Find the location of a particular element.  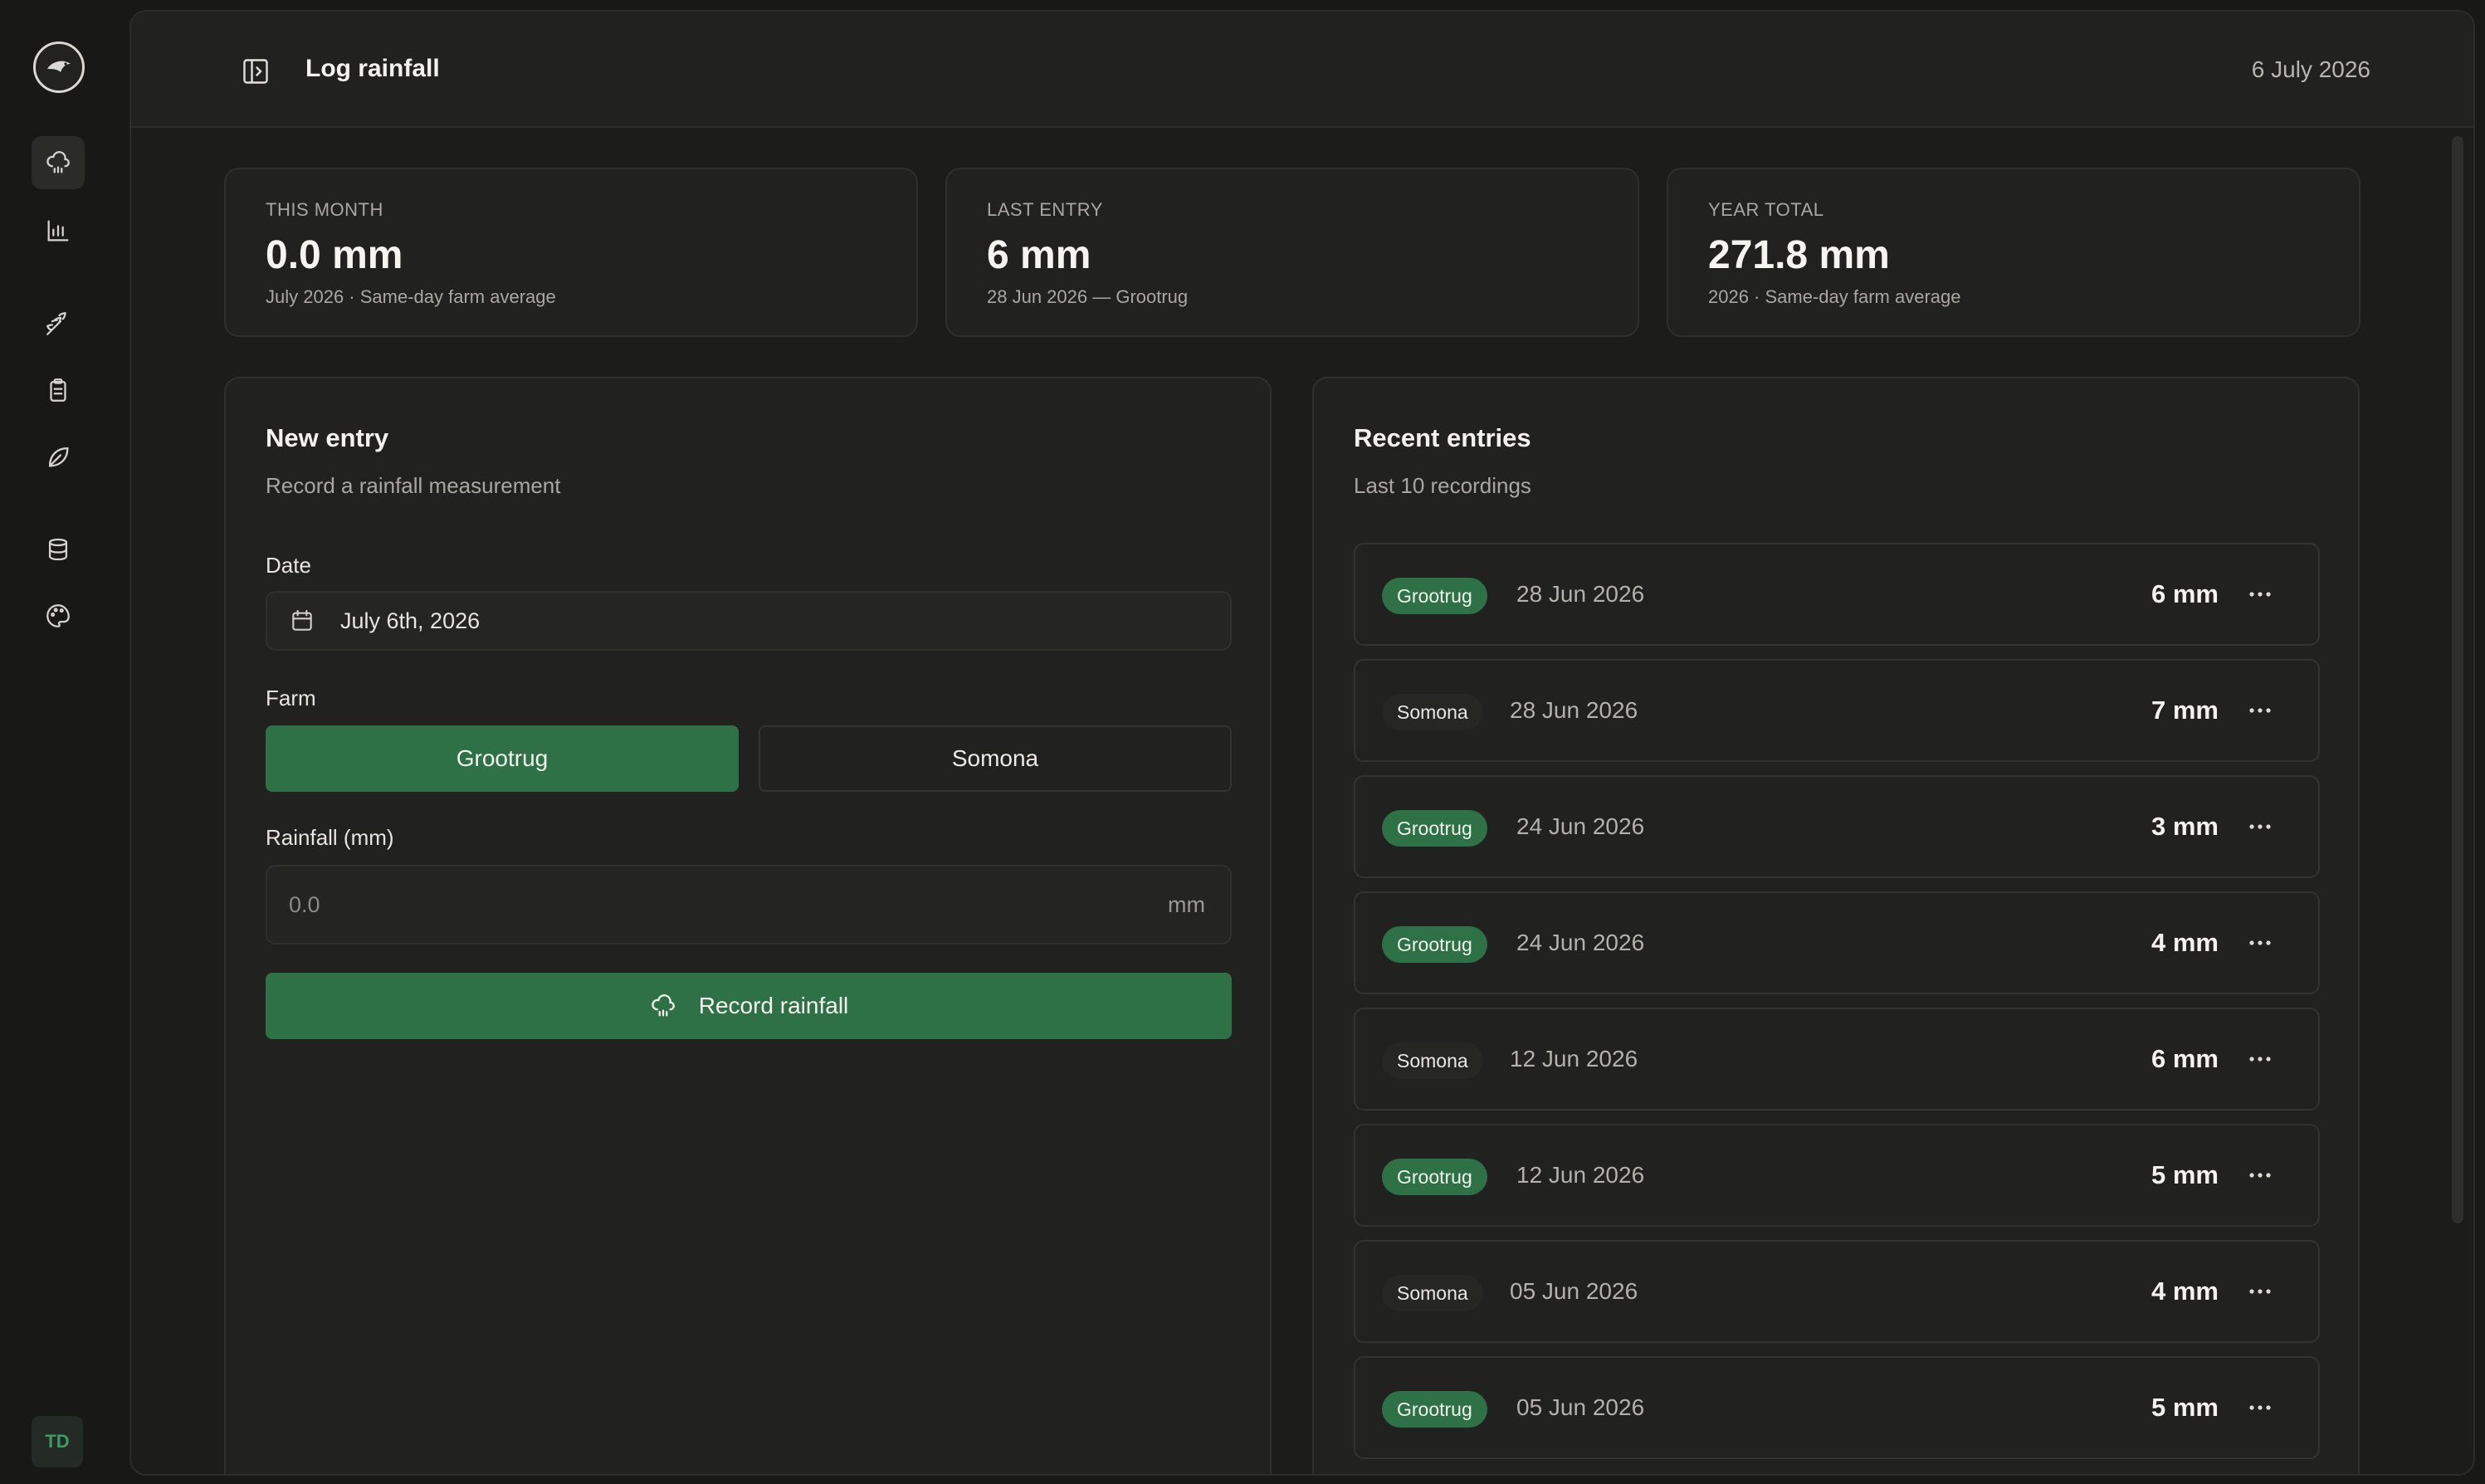

sidebar-toggle-button is located at coordinates (255, 71).